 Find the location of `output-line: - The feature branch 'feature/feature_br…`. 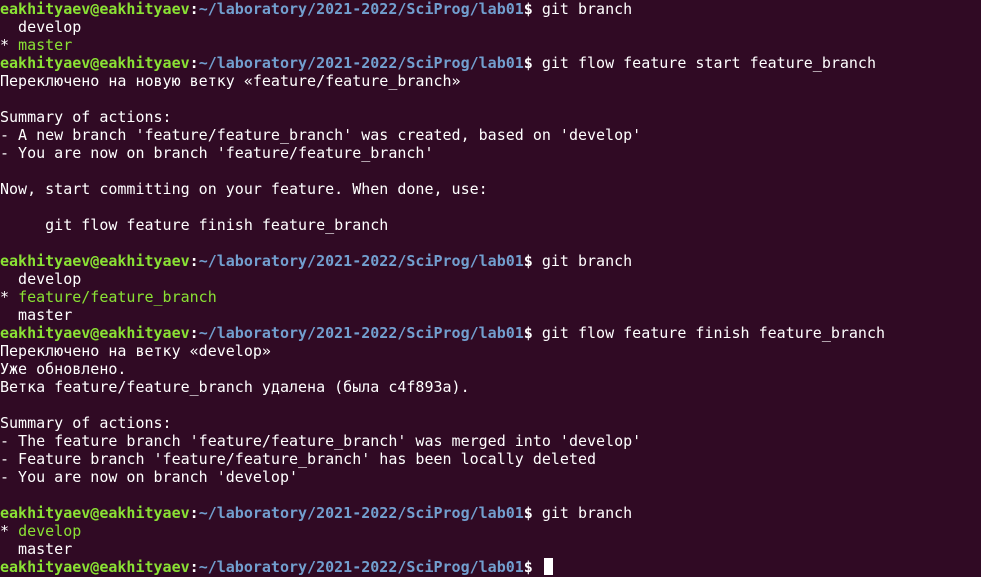

output-line: - The feature branch 'feature/feature_br… is located at coordinates (321, 441).